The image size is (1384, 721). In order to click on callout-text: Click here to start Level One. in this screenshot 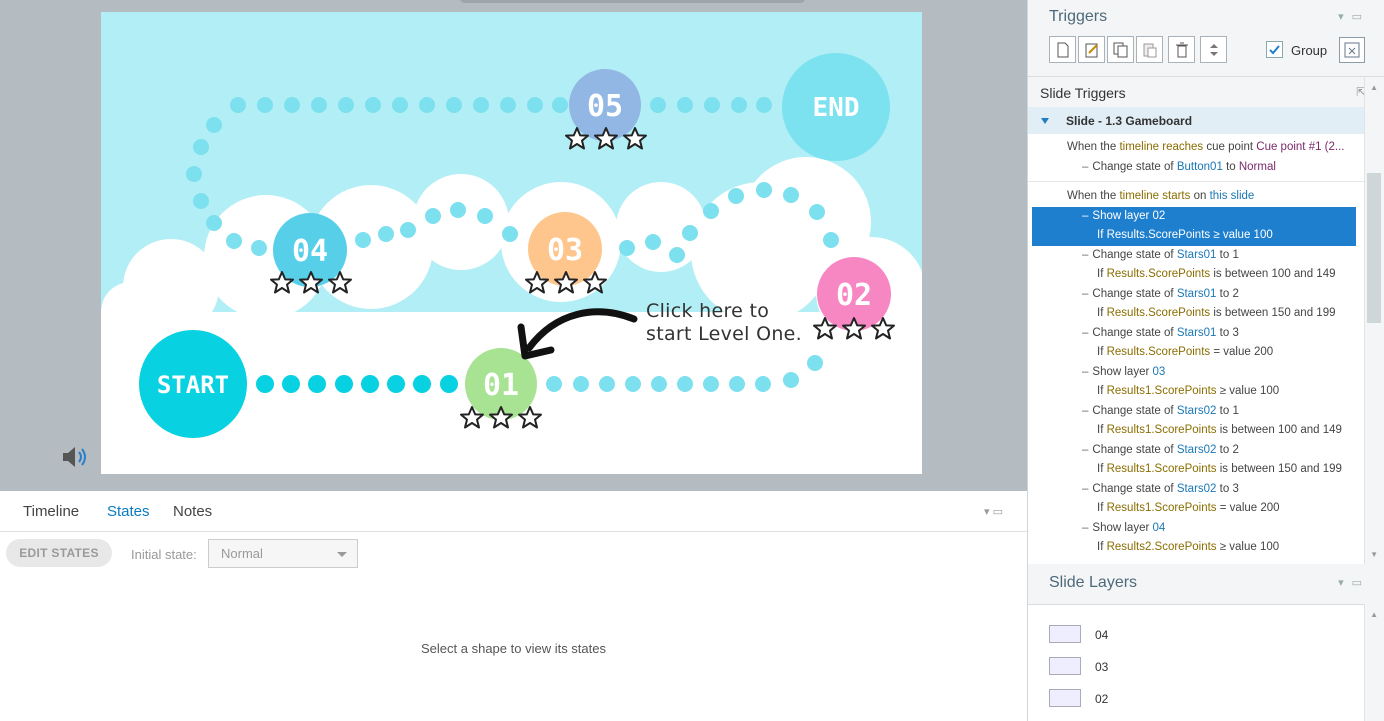, I will do `click(724, 322)`.